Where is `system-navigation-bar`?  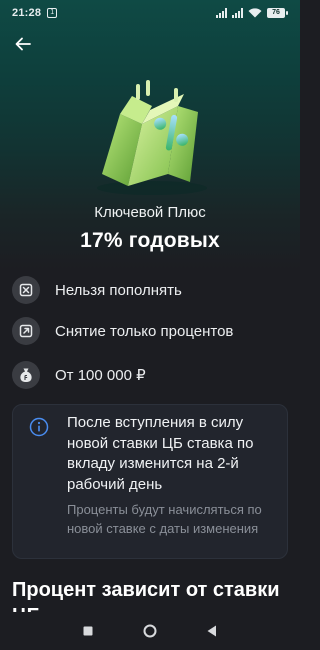
system-navigation-bar is located at coordinates (150, 631).